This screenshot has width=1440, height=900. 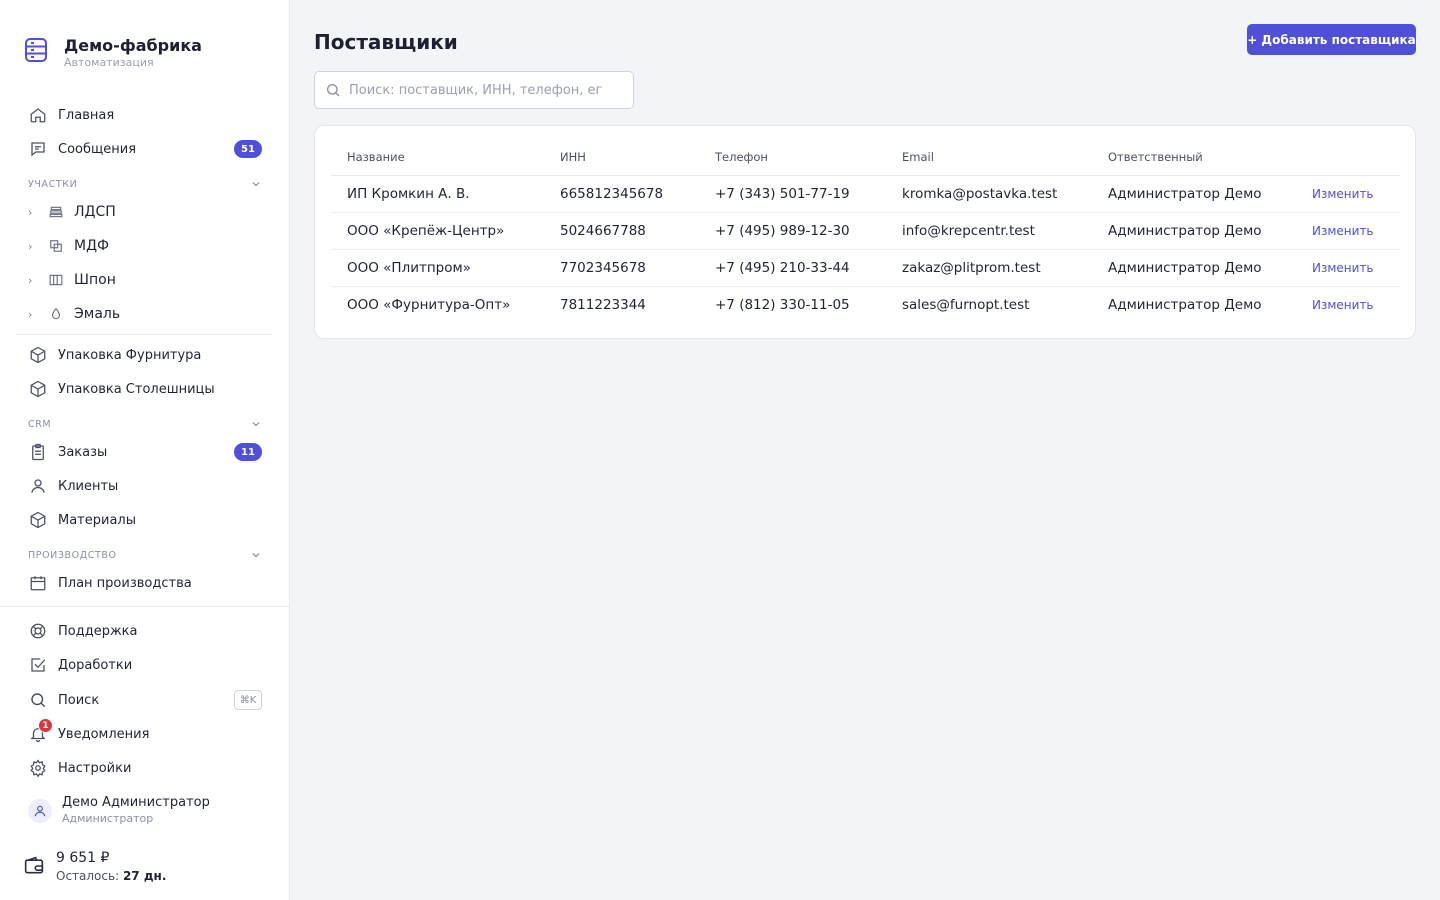 What do you see at coordinates (136, 802) in the screenshot?
I see `user-name: Демо Администратор` at bounding box center [136, 802].